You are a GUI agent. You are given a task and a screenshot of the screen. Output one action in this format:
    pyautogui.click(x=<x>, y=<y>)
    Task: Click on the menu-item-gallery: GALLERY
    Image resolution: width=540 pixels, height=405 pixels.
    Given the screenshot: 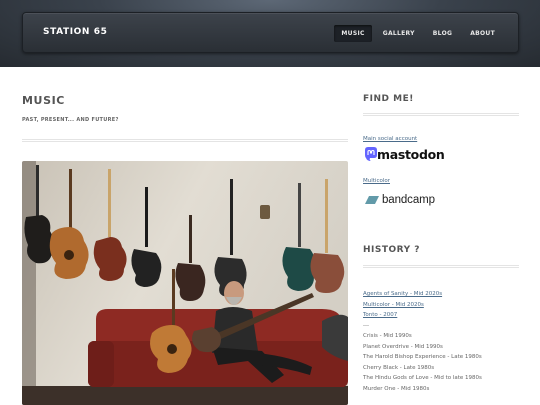 What is the action you would take?
    pyautogui.click(x=399, y=33)
    